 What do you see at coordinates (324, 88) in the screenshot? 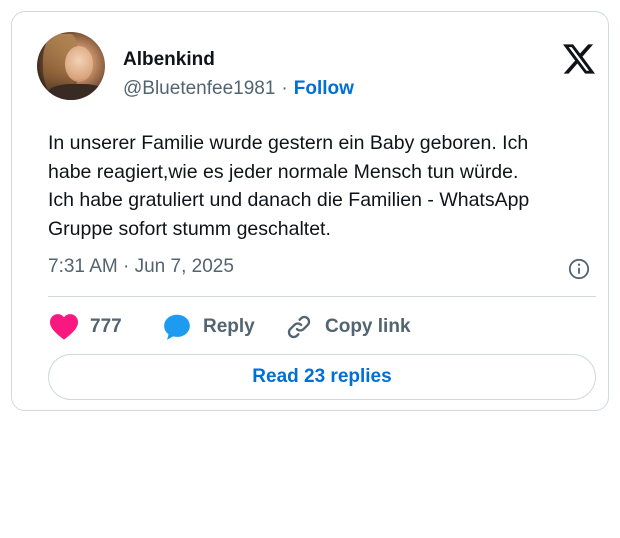
I see `follow-button: Follow` at bounding box center [324, 88].